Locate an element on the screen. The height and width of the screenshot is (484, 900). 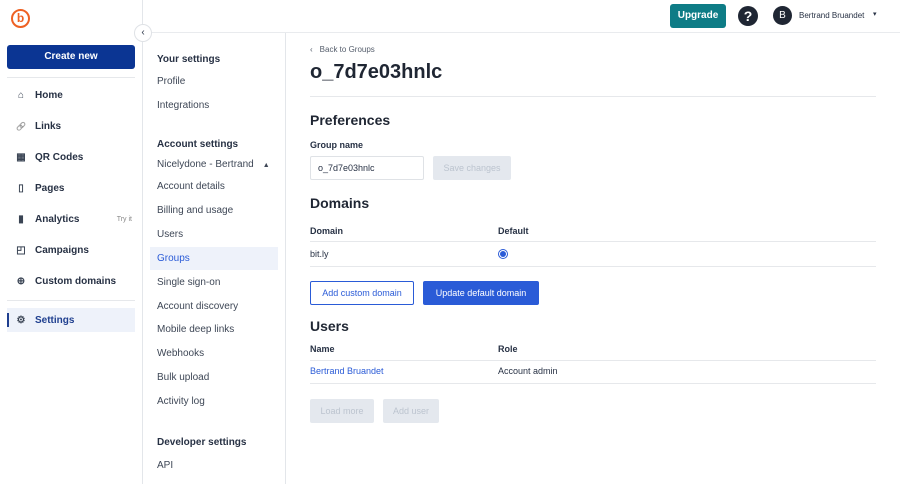
user-role-cell: Account admin is located at coordinates (528, 371).